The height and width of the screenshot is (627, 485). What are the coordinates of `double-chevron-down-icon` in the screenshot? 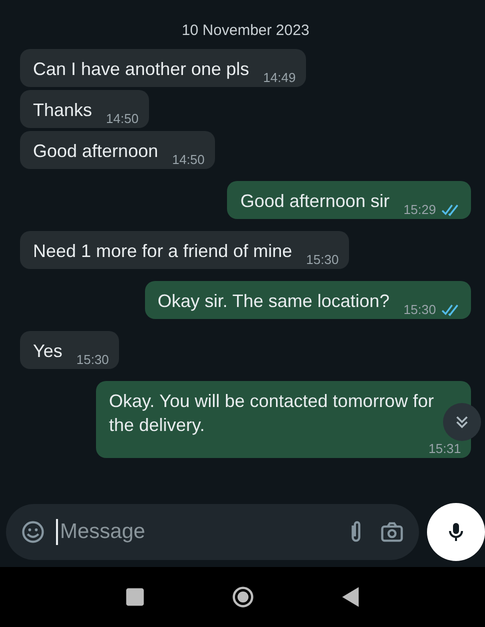 It's located at (462, 422).